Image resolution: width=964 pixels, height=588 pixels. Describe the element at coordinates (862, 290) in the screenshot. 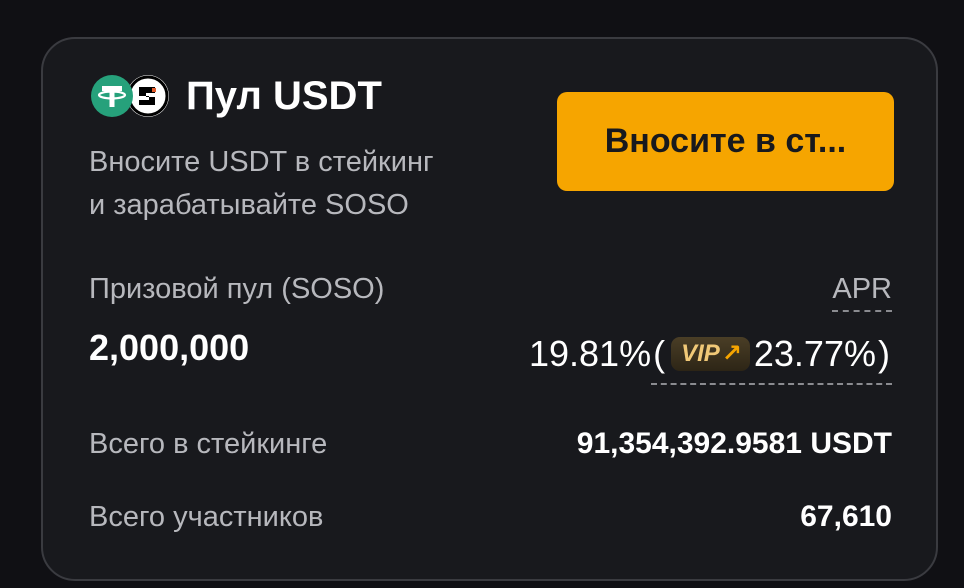

I see `apr-label: APR` at that location.